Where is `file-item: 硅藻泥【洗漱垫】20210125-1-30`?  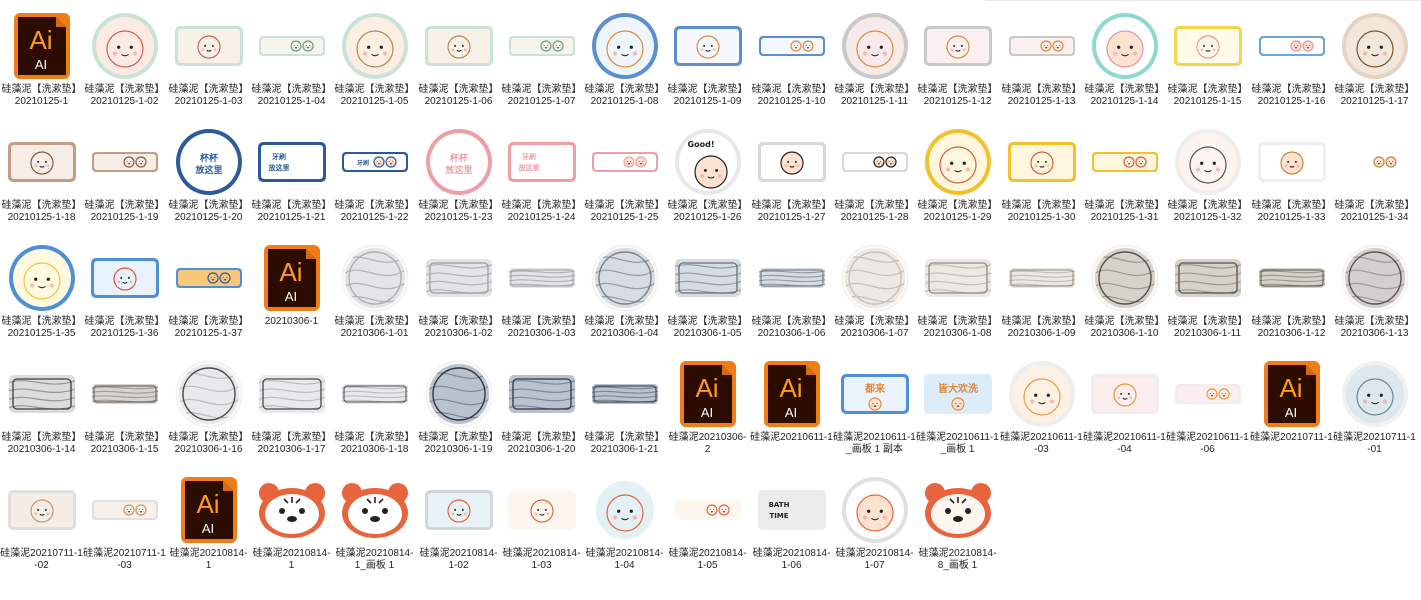 file-item: 硅藻泥【洗漱垫】20210125-1-30 is located at coordinates (1041, 174).